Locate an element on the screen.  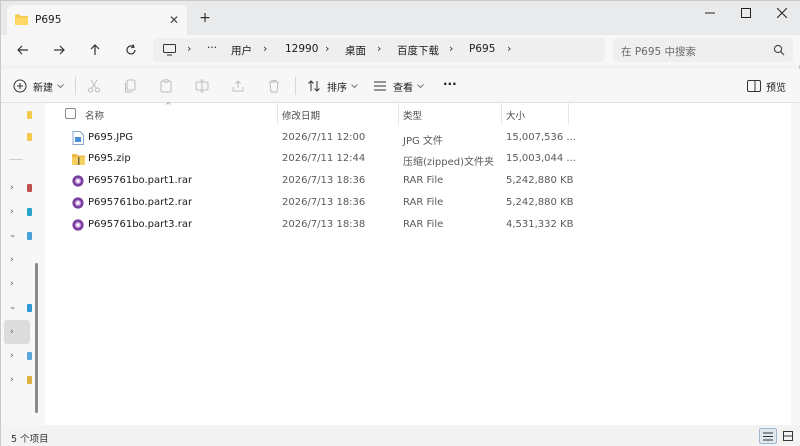
file-modified: 2026/7/11 12:44 is located at coordinates (324, 158).